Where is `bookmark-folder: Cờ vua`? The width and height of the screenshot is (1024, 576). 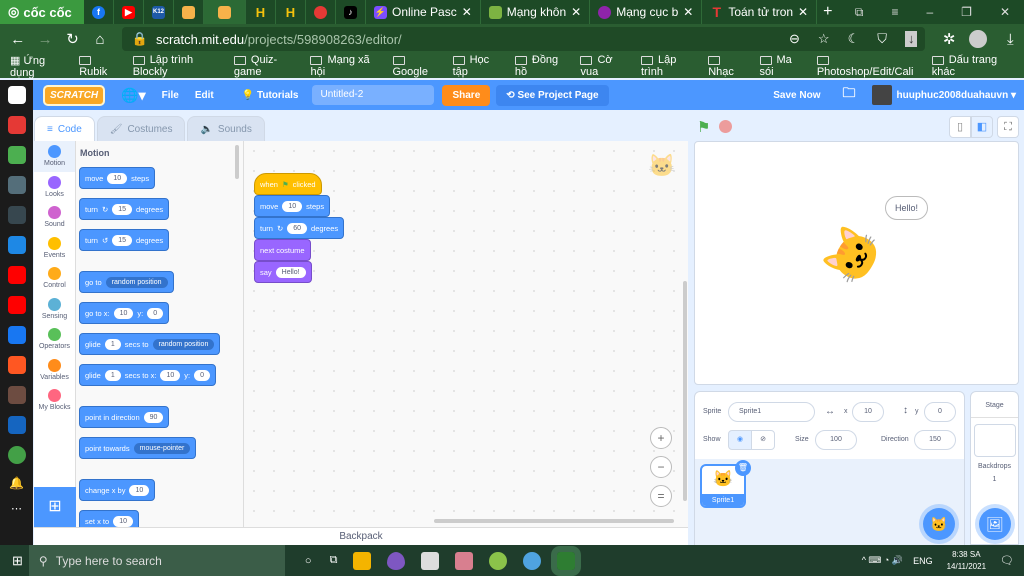
bookmark-folder: Cờ vua is located at coordinates (604, 66).